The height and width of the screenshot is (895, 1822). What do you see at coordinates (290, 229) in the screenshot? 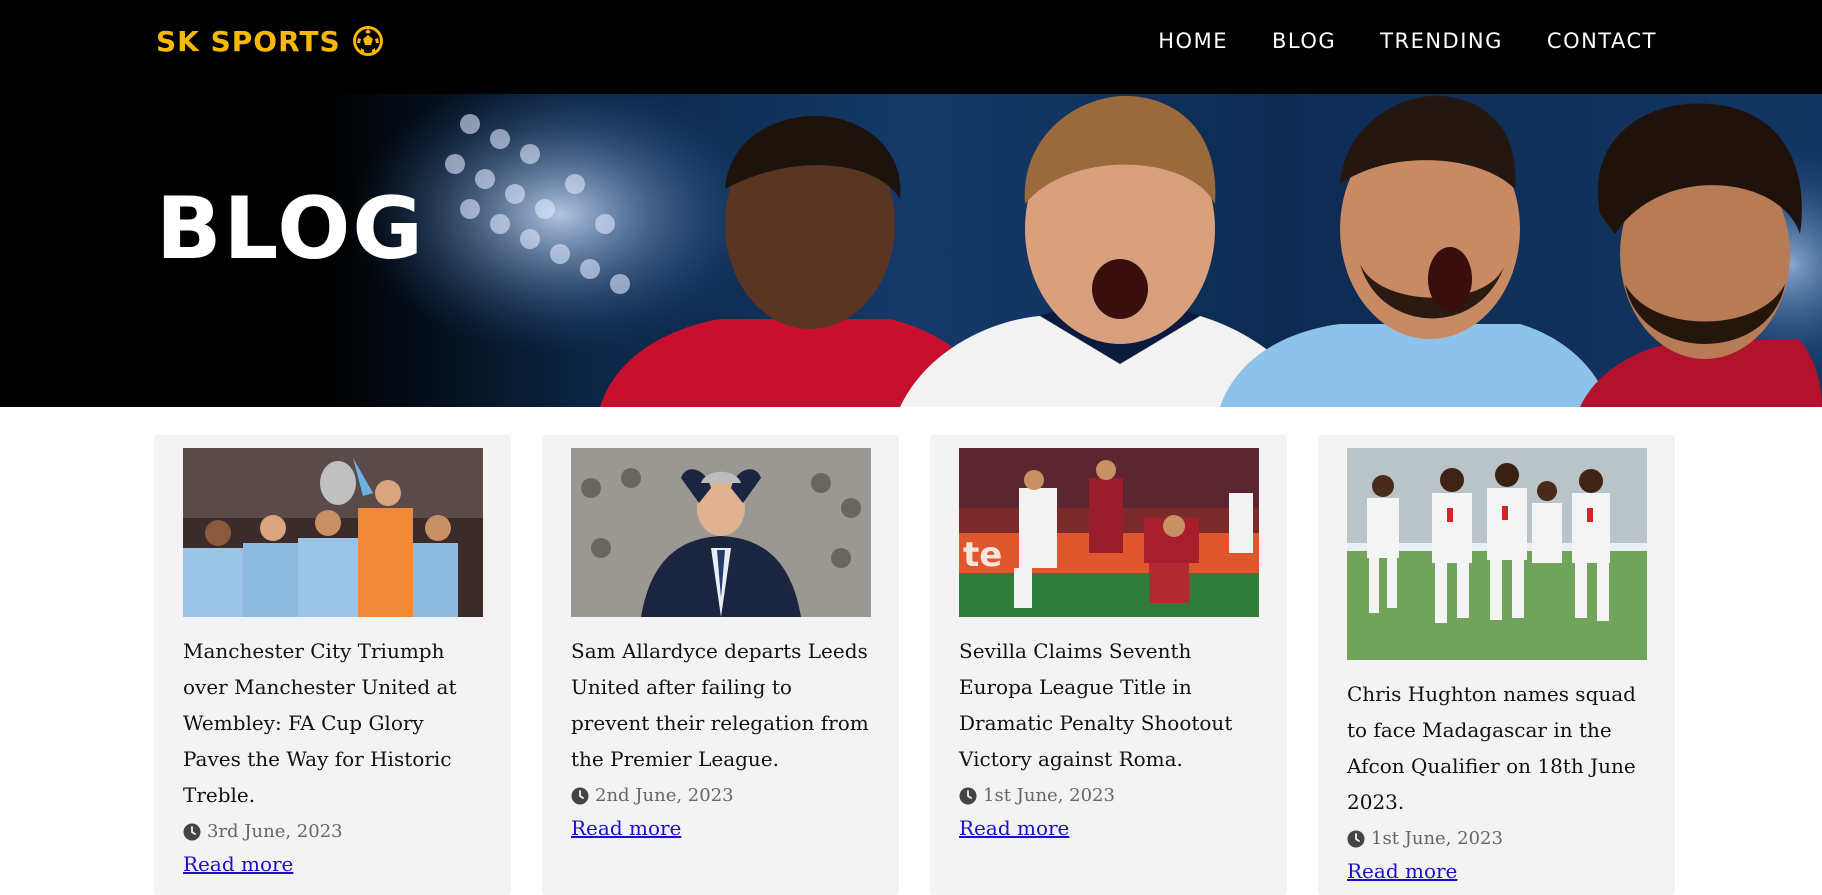
I see `page-title: BLOG` at bounding box center [290, 229].